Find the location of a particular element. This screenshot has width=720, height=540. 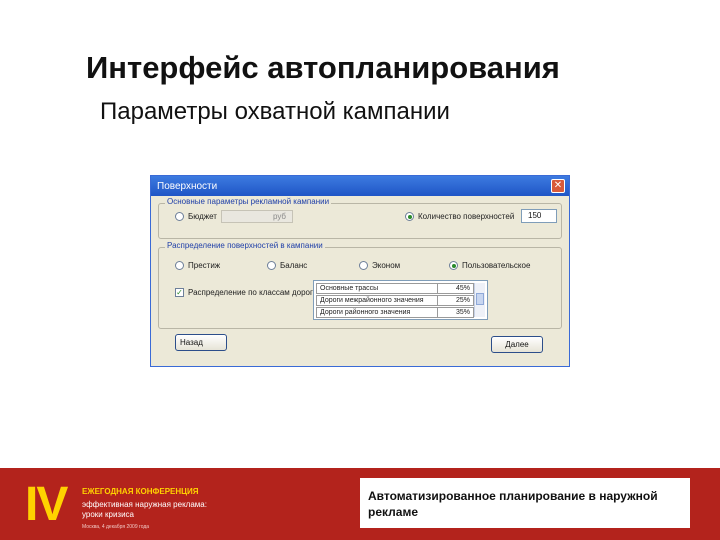

option-economy-radio: Эконом is located at coordinates (379, 265).